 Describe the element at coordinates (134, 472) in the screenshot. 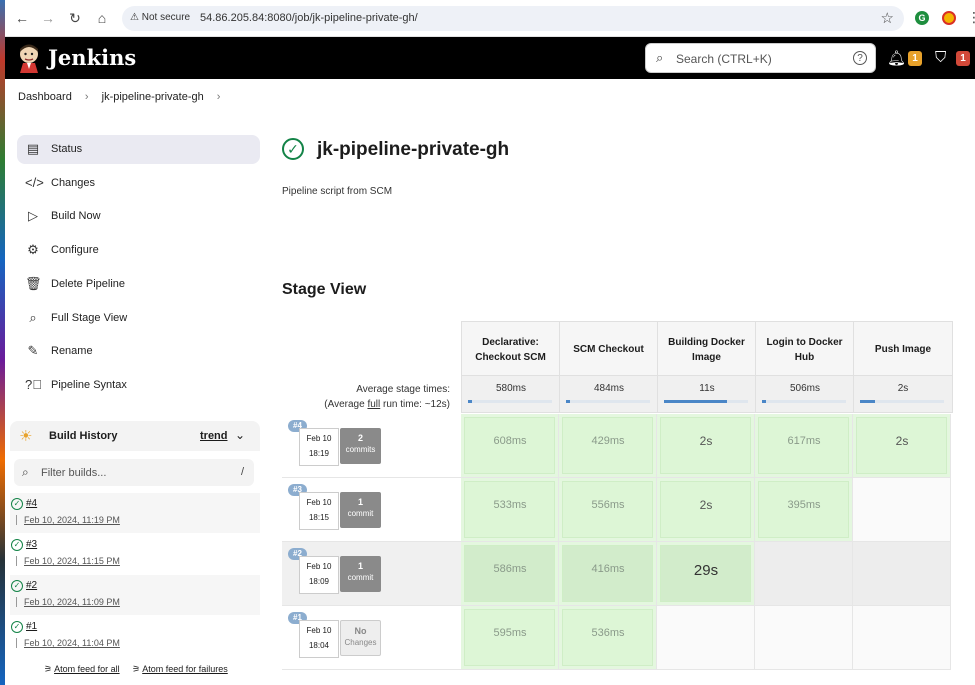

I see `filter-builds-input: ⌕ Filter builds... /` at that location.